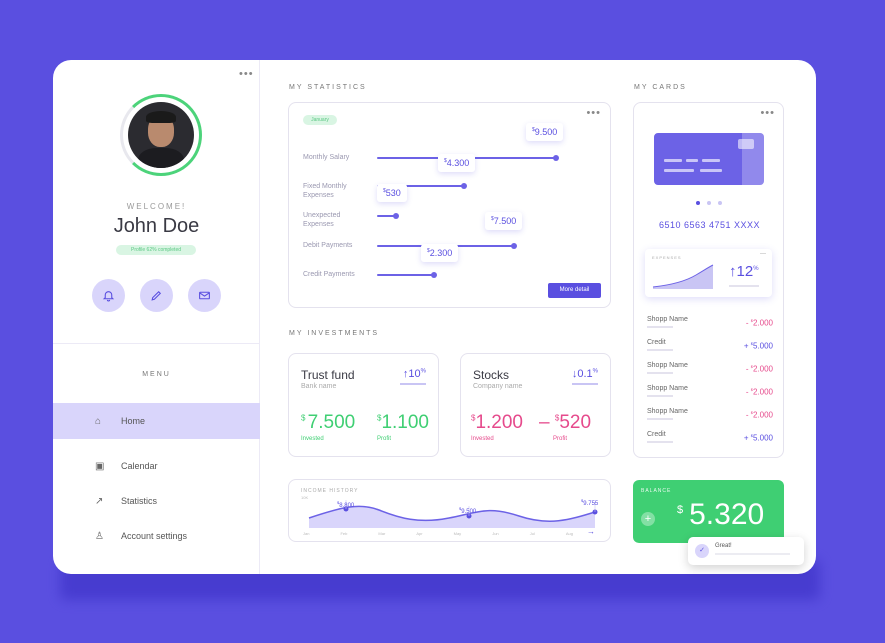 Image resolution: width=885 pixels, height=643 pixels. I want to click on mail-icon, so click(204, 295).